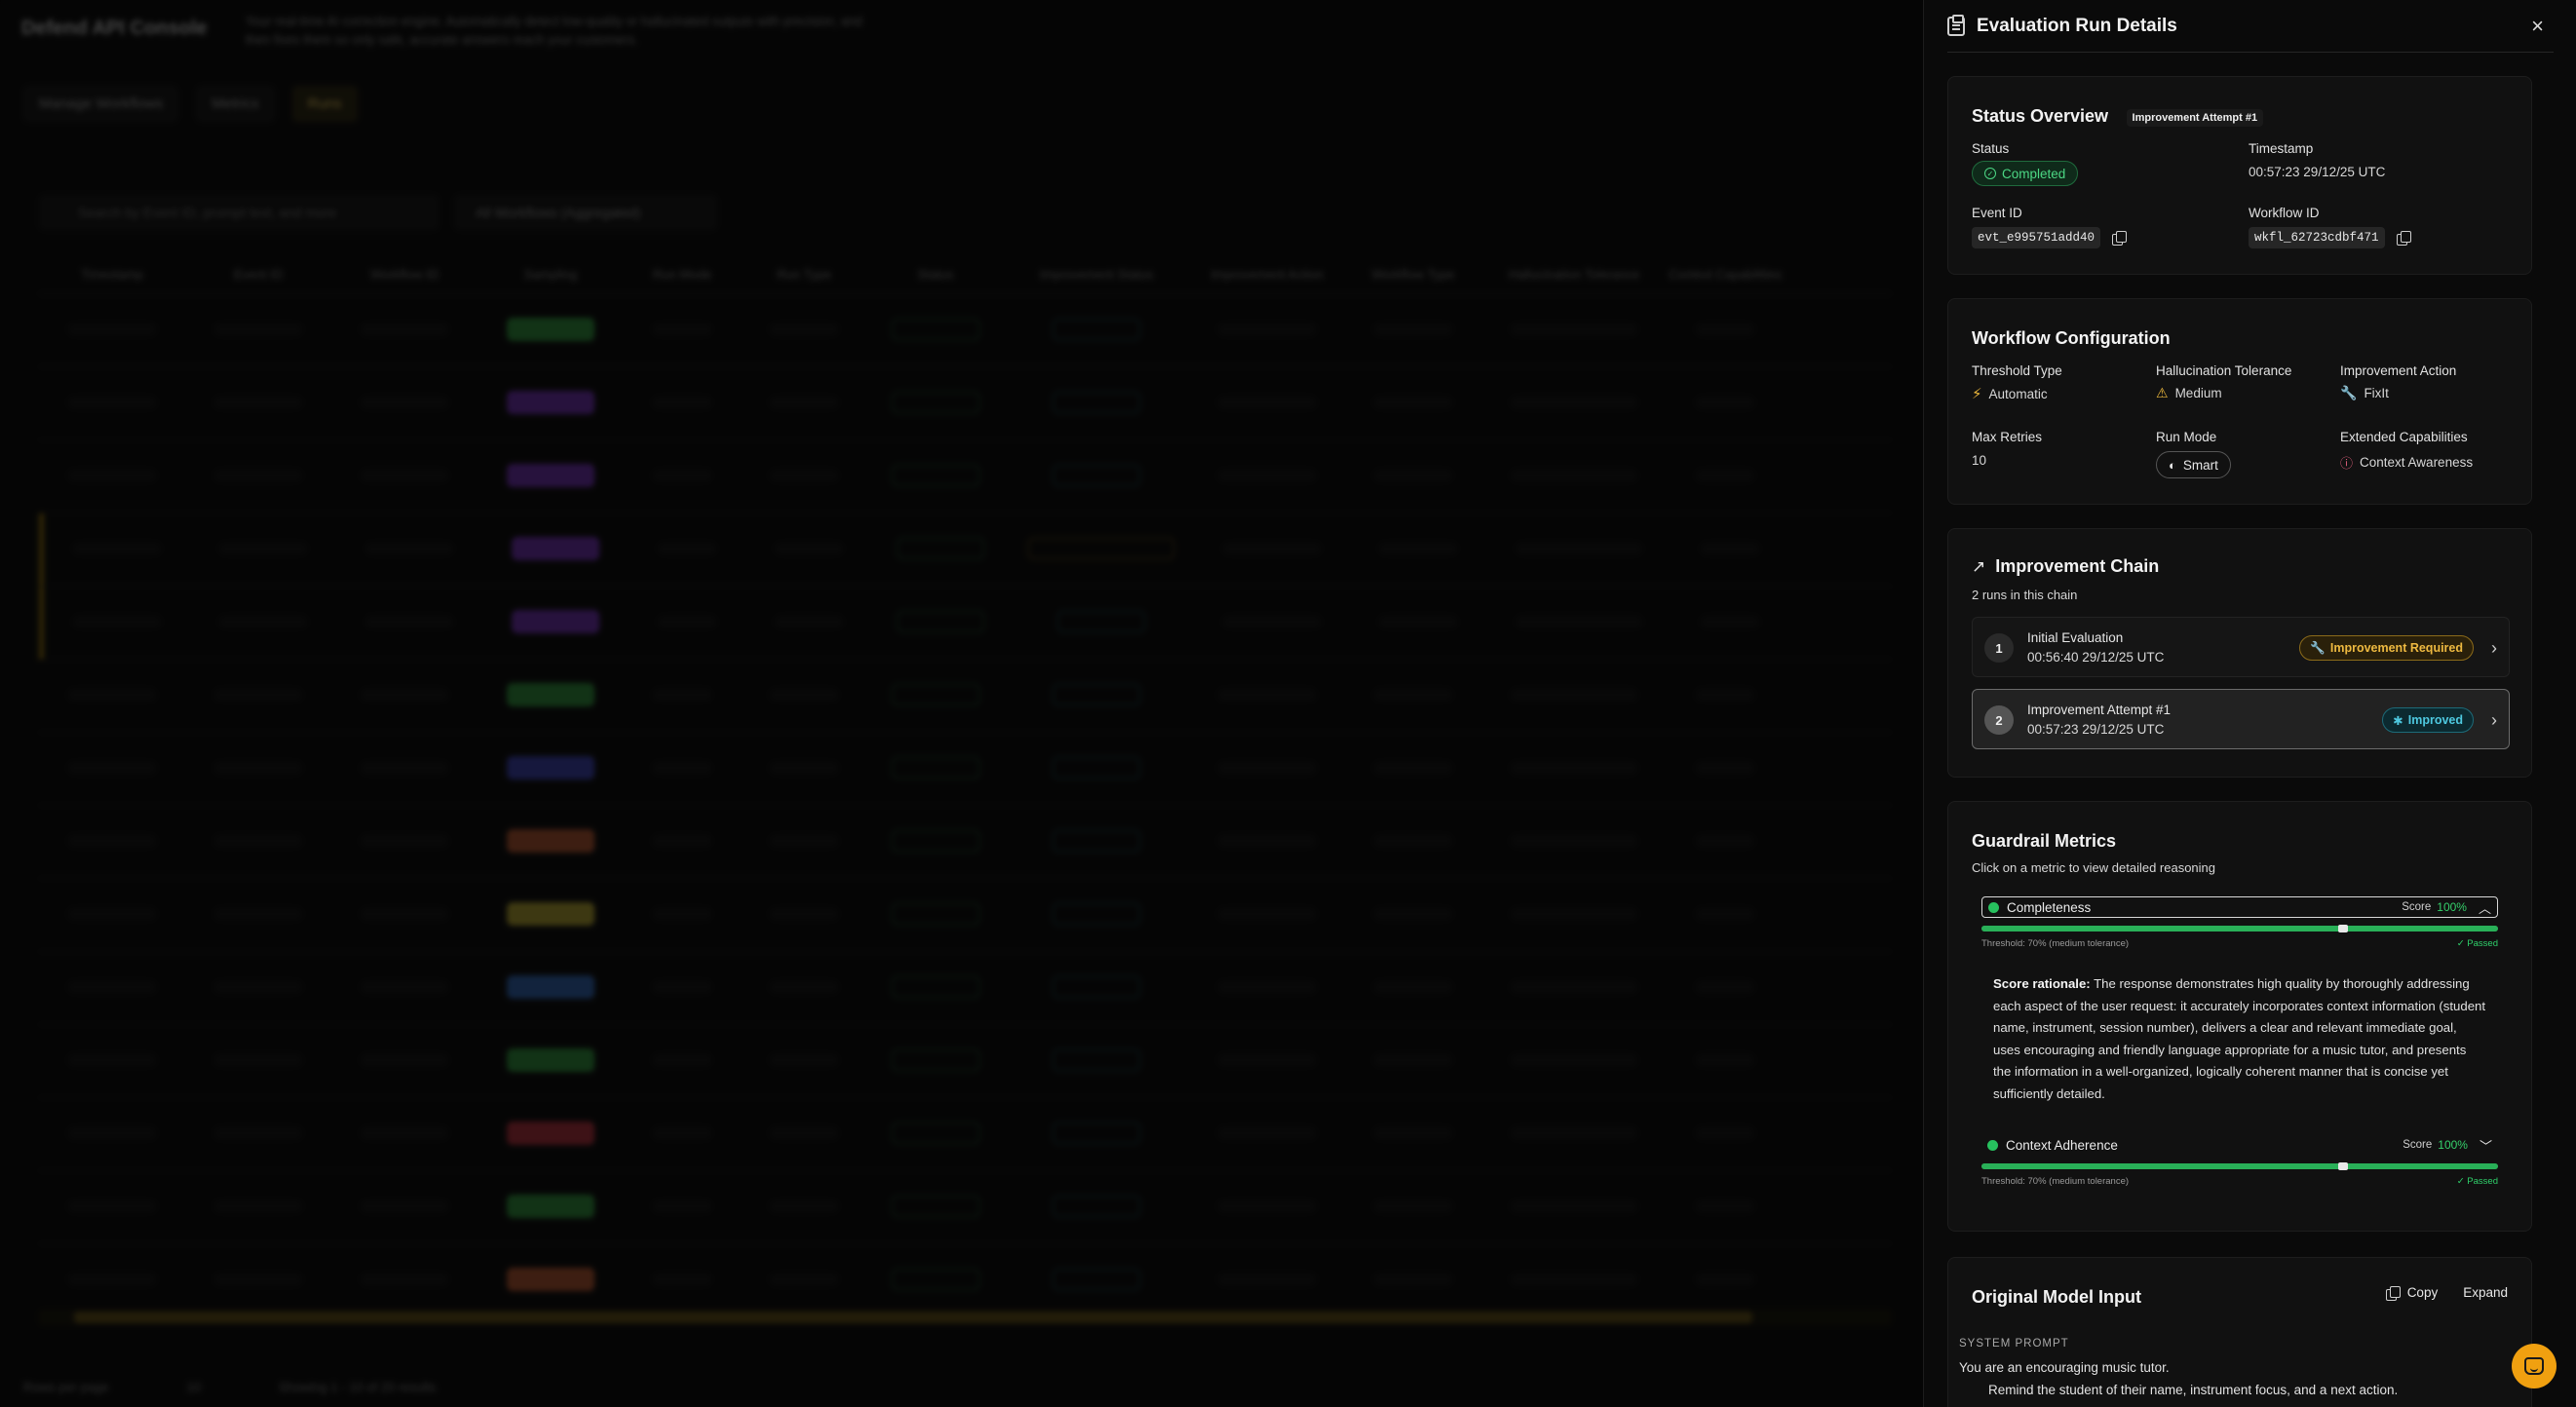  Describe the element at coordinates (2485, 1146) in the screenshot. I see `chevron-down-icon: ﹀` at that location.